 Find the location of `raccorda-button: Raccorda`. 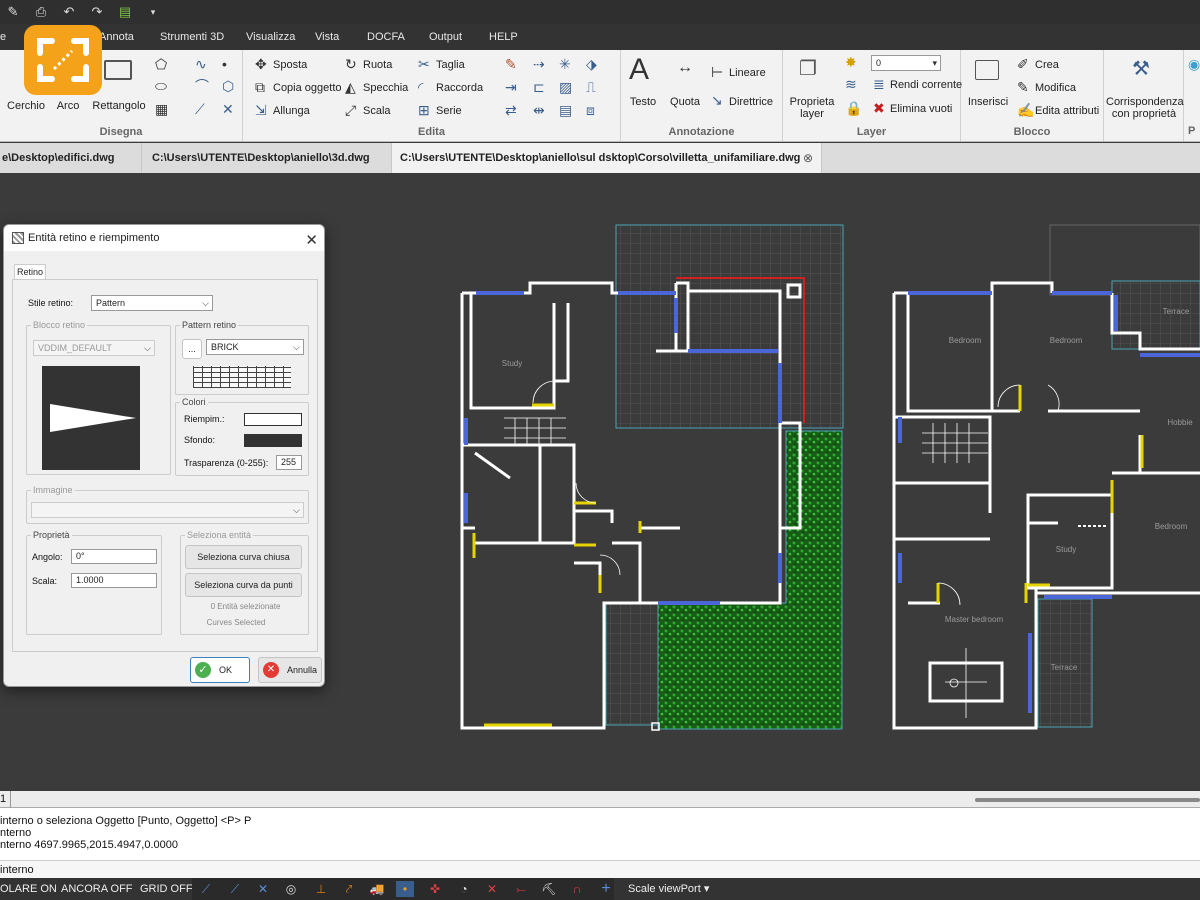

raccorda-button: Raccorda is located at coordinates (459, 88).